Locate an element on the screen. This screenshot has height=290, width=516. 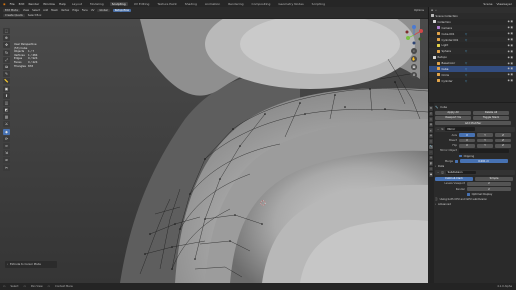
toggle-stack-button: Toggle Stack is located at coordinates (491, 118).